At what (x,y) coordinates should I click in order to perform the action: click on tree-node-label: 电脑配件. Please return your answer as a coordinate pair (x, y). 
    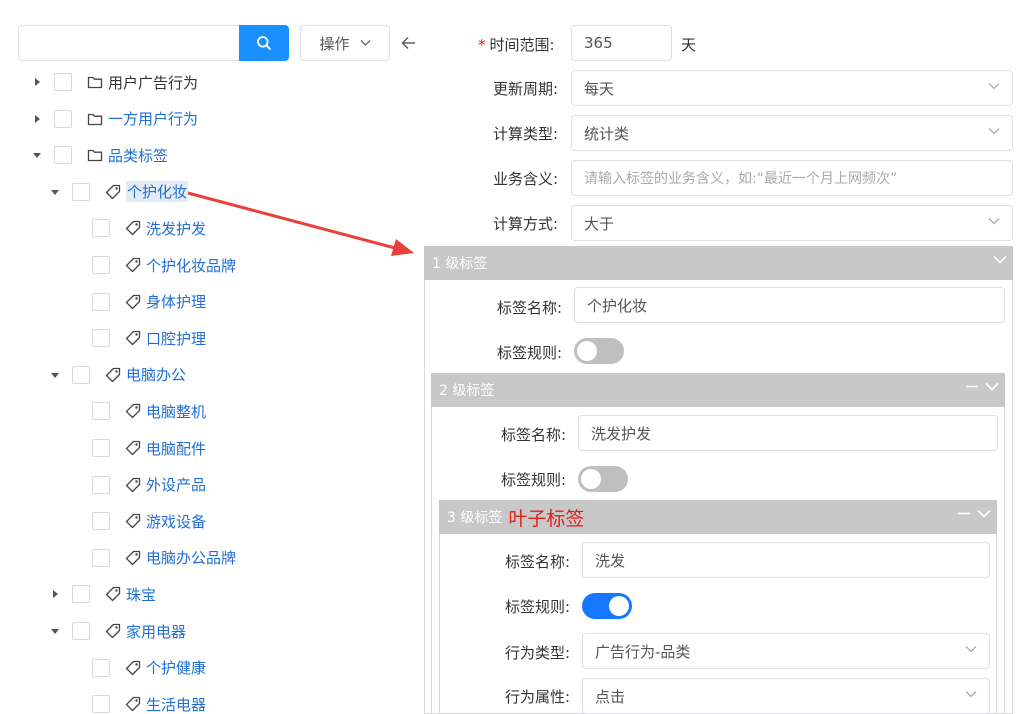
    Looking at the image, I should click on (176, 448).